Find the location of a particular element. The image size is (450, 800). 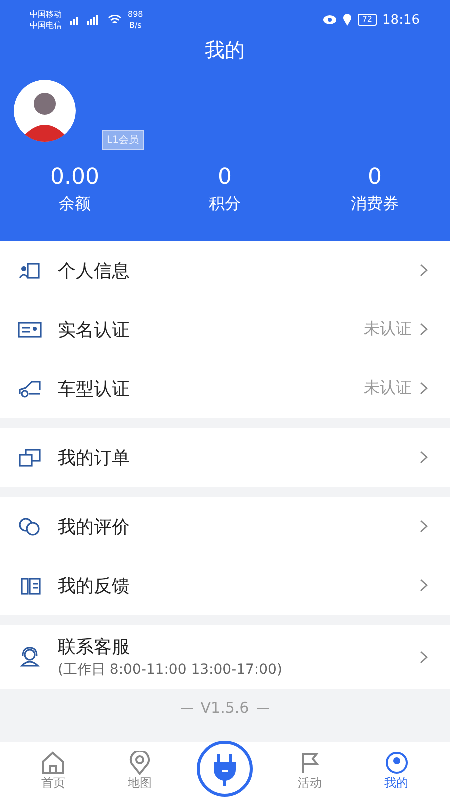

clock: 18:16 is located at coordinates (401, 20).